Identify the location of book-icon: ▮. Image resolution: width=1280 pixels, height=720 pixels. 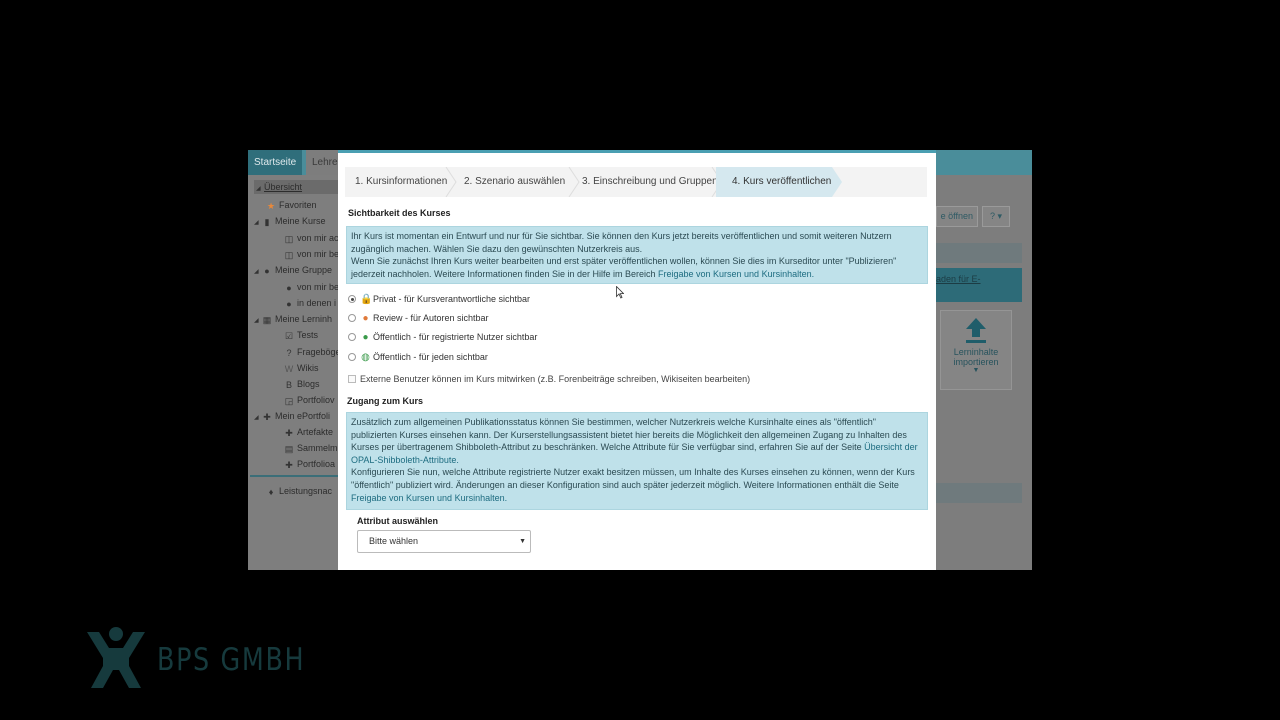
(267, 222).